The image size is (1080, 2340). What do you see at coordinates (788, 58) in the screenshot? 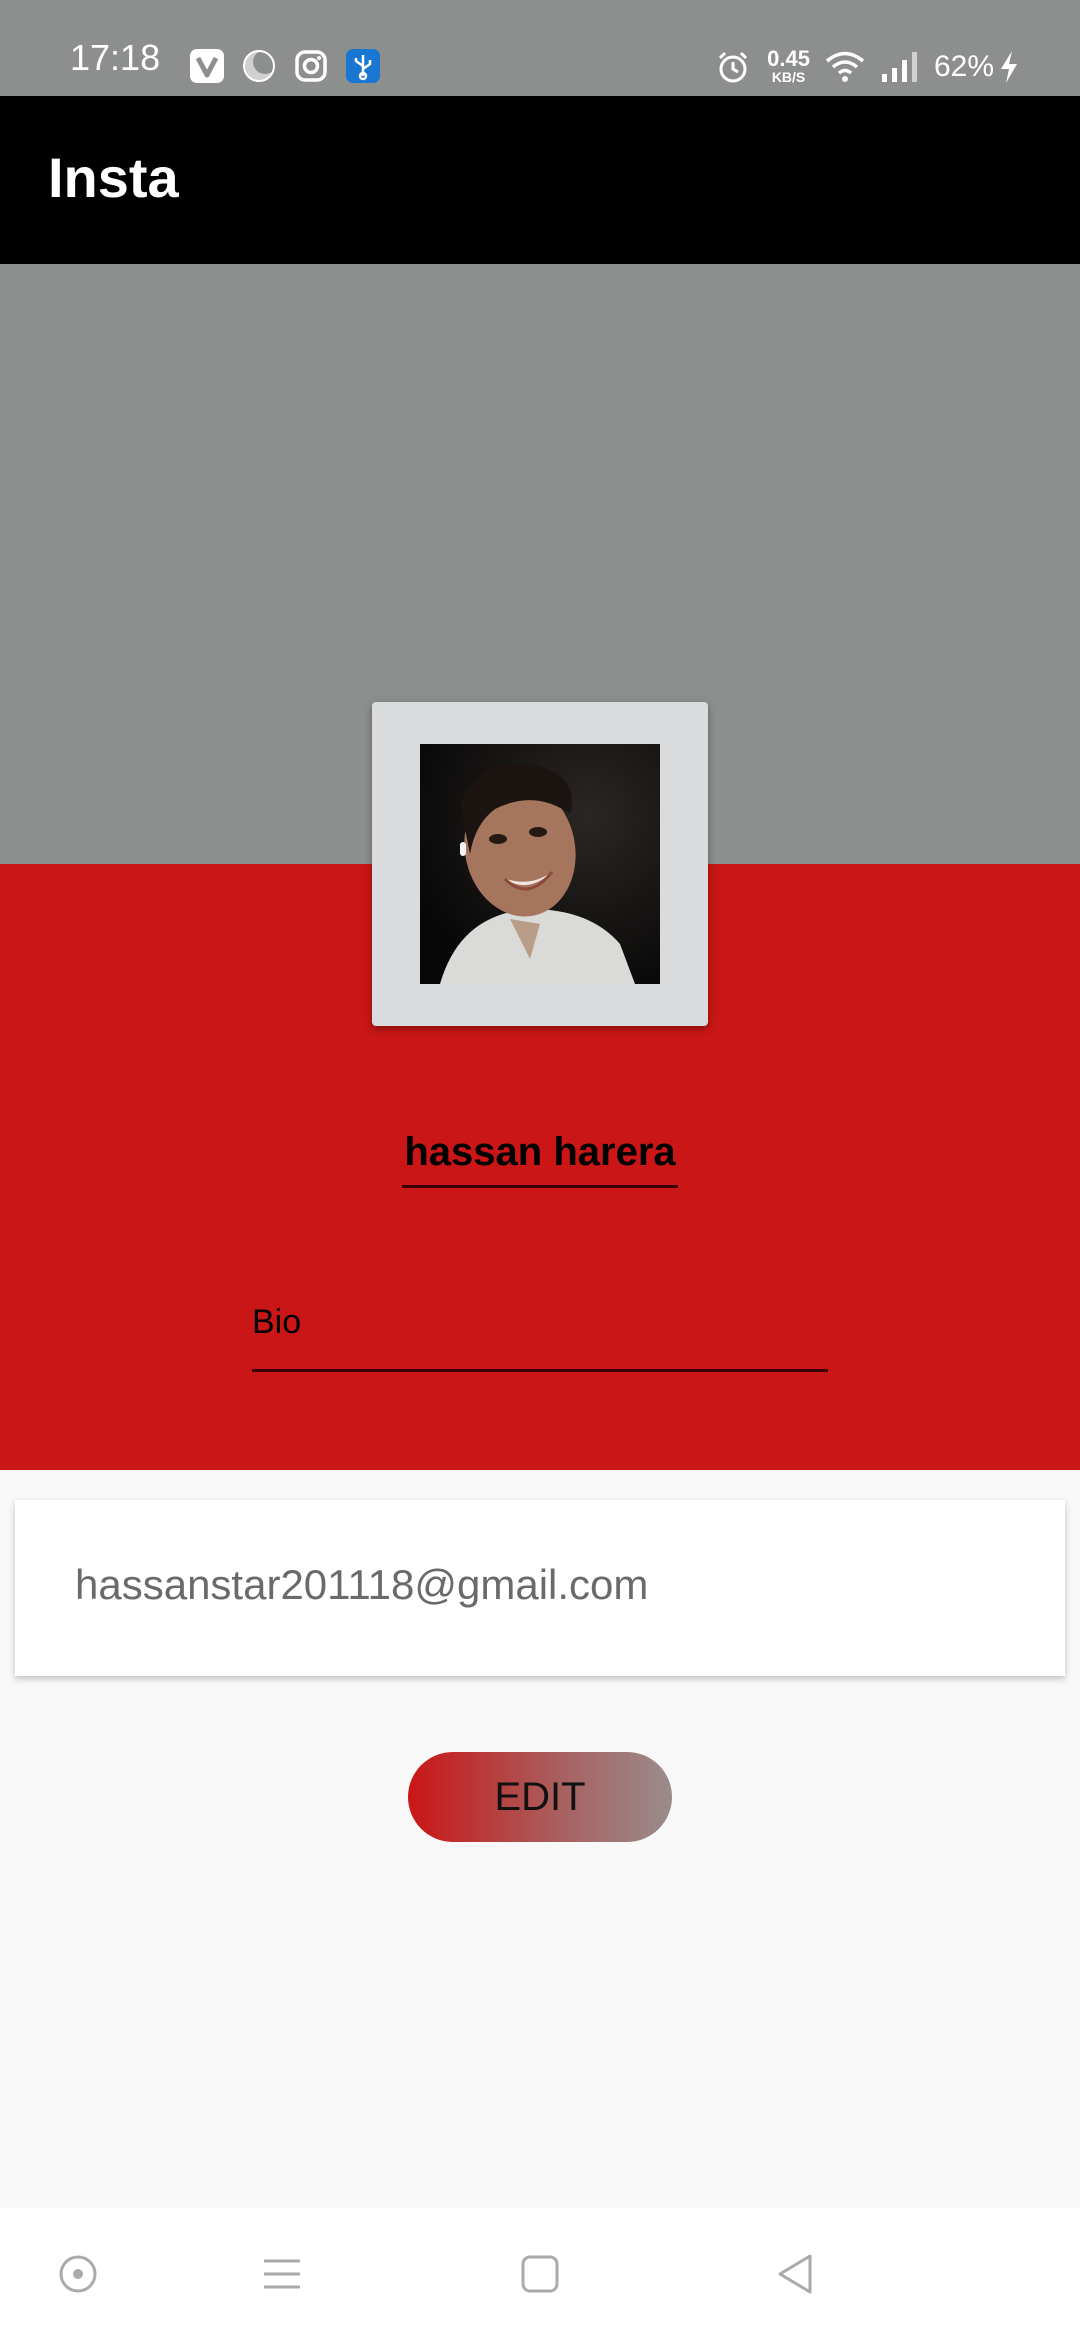
I see `net-speed-value: 0.45` at bounding box center [788, 58].